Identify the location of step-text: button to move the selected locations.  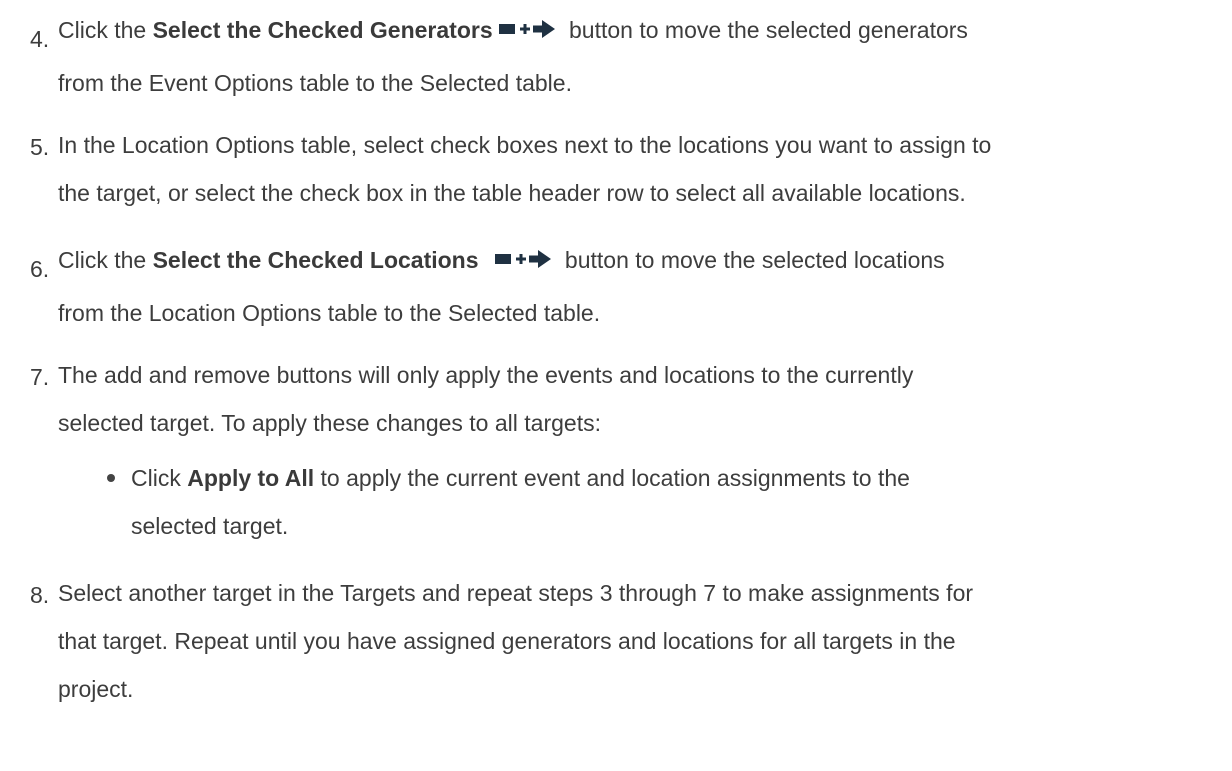
(751, 260).